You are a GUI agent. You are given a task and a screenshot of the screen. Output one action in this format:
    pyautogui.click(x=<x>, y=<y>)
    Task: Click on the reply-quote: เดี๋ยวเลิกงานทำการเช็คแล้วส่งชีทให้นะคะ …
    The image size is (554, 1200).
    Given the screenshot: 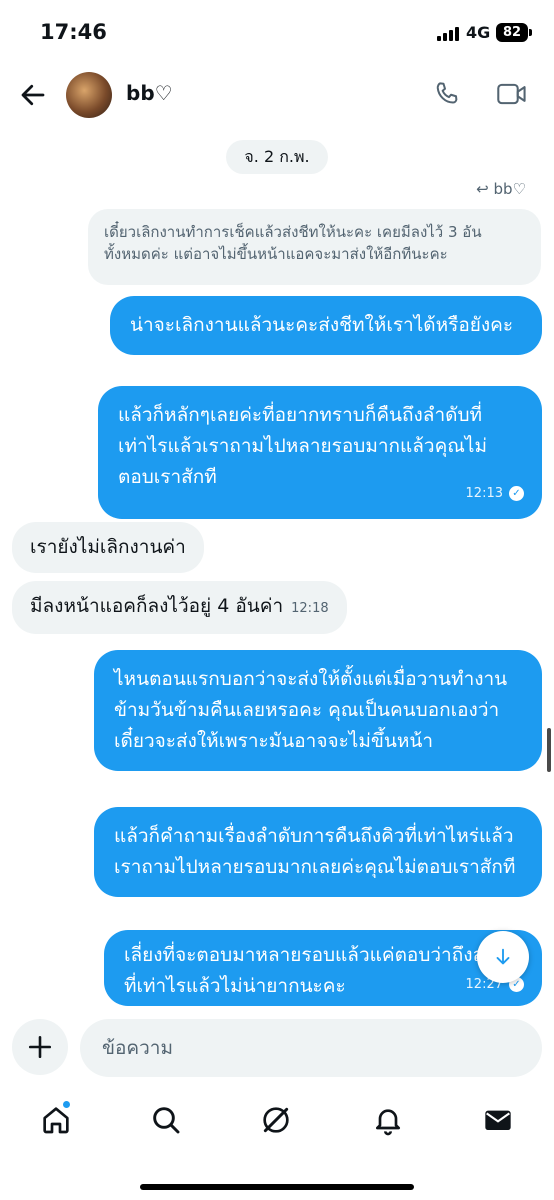 What is the action you would take?
    pyautogui.click(x=314, y=247)
    